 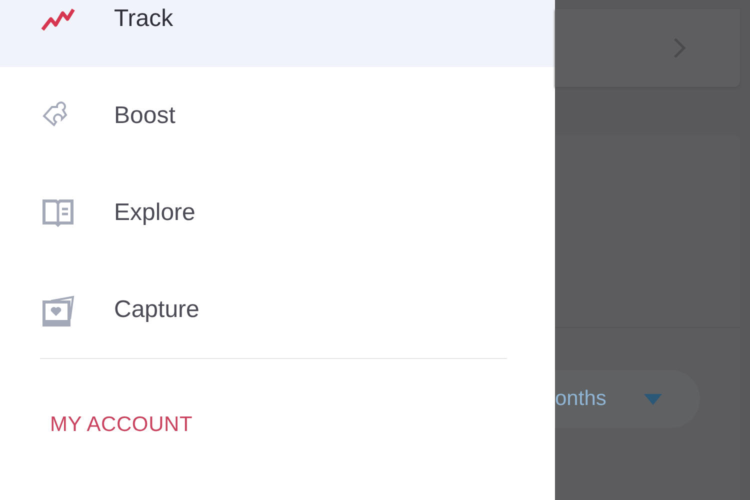 I want to click on menu-item: Capture, so click(x=277, y=309).